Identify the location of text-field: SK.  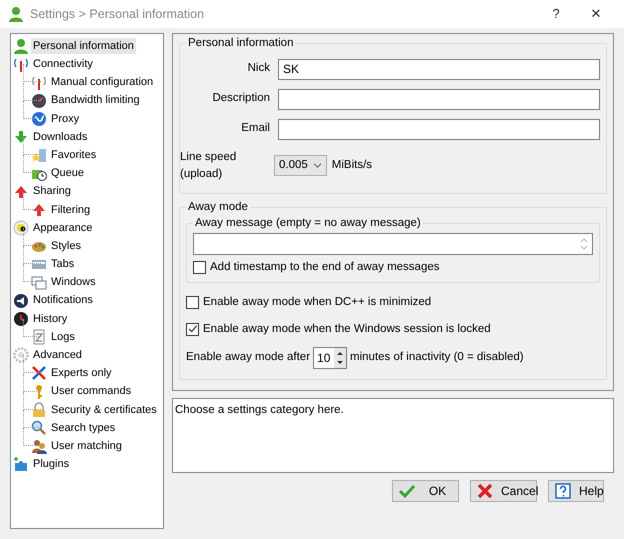
(439, 69).